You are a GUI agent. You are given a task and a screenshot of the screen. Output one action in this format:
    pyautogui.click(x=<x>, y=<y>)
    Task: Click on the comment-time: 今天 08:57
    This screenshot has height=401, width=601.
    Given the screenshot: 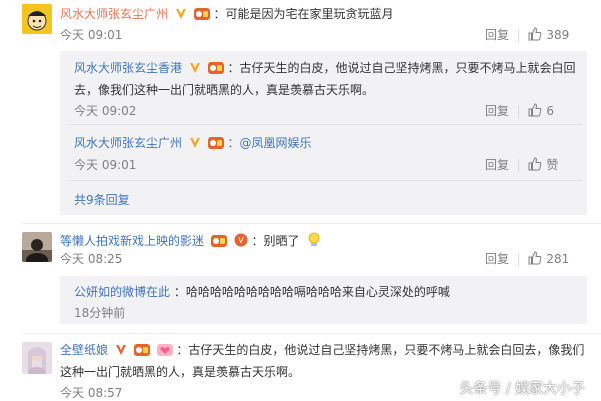 What is the action you would take?
    pyautogui.click(x=91, y=393)
    